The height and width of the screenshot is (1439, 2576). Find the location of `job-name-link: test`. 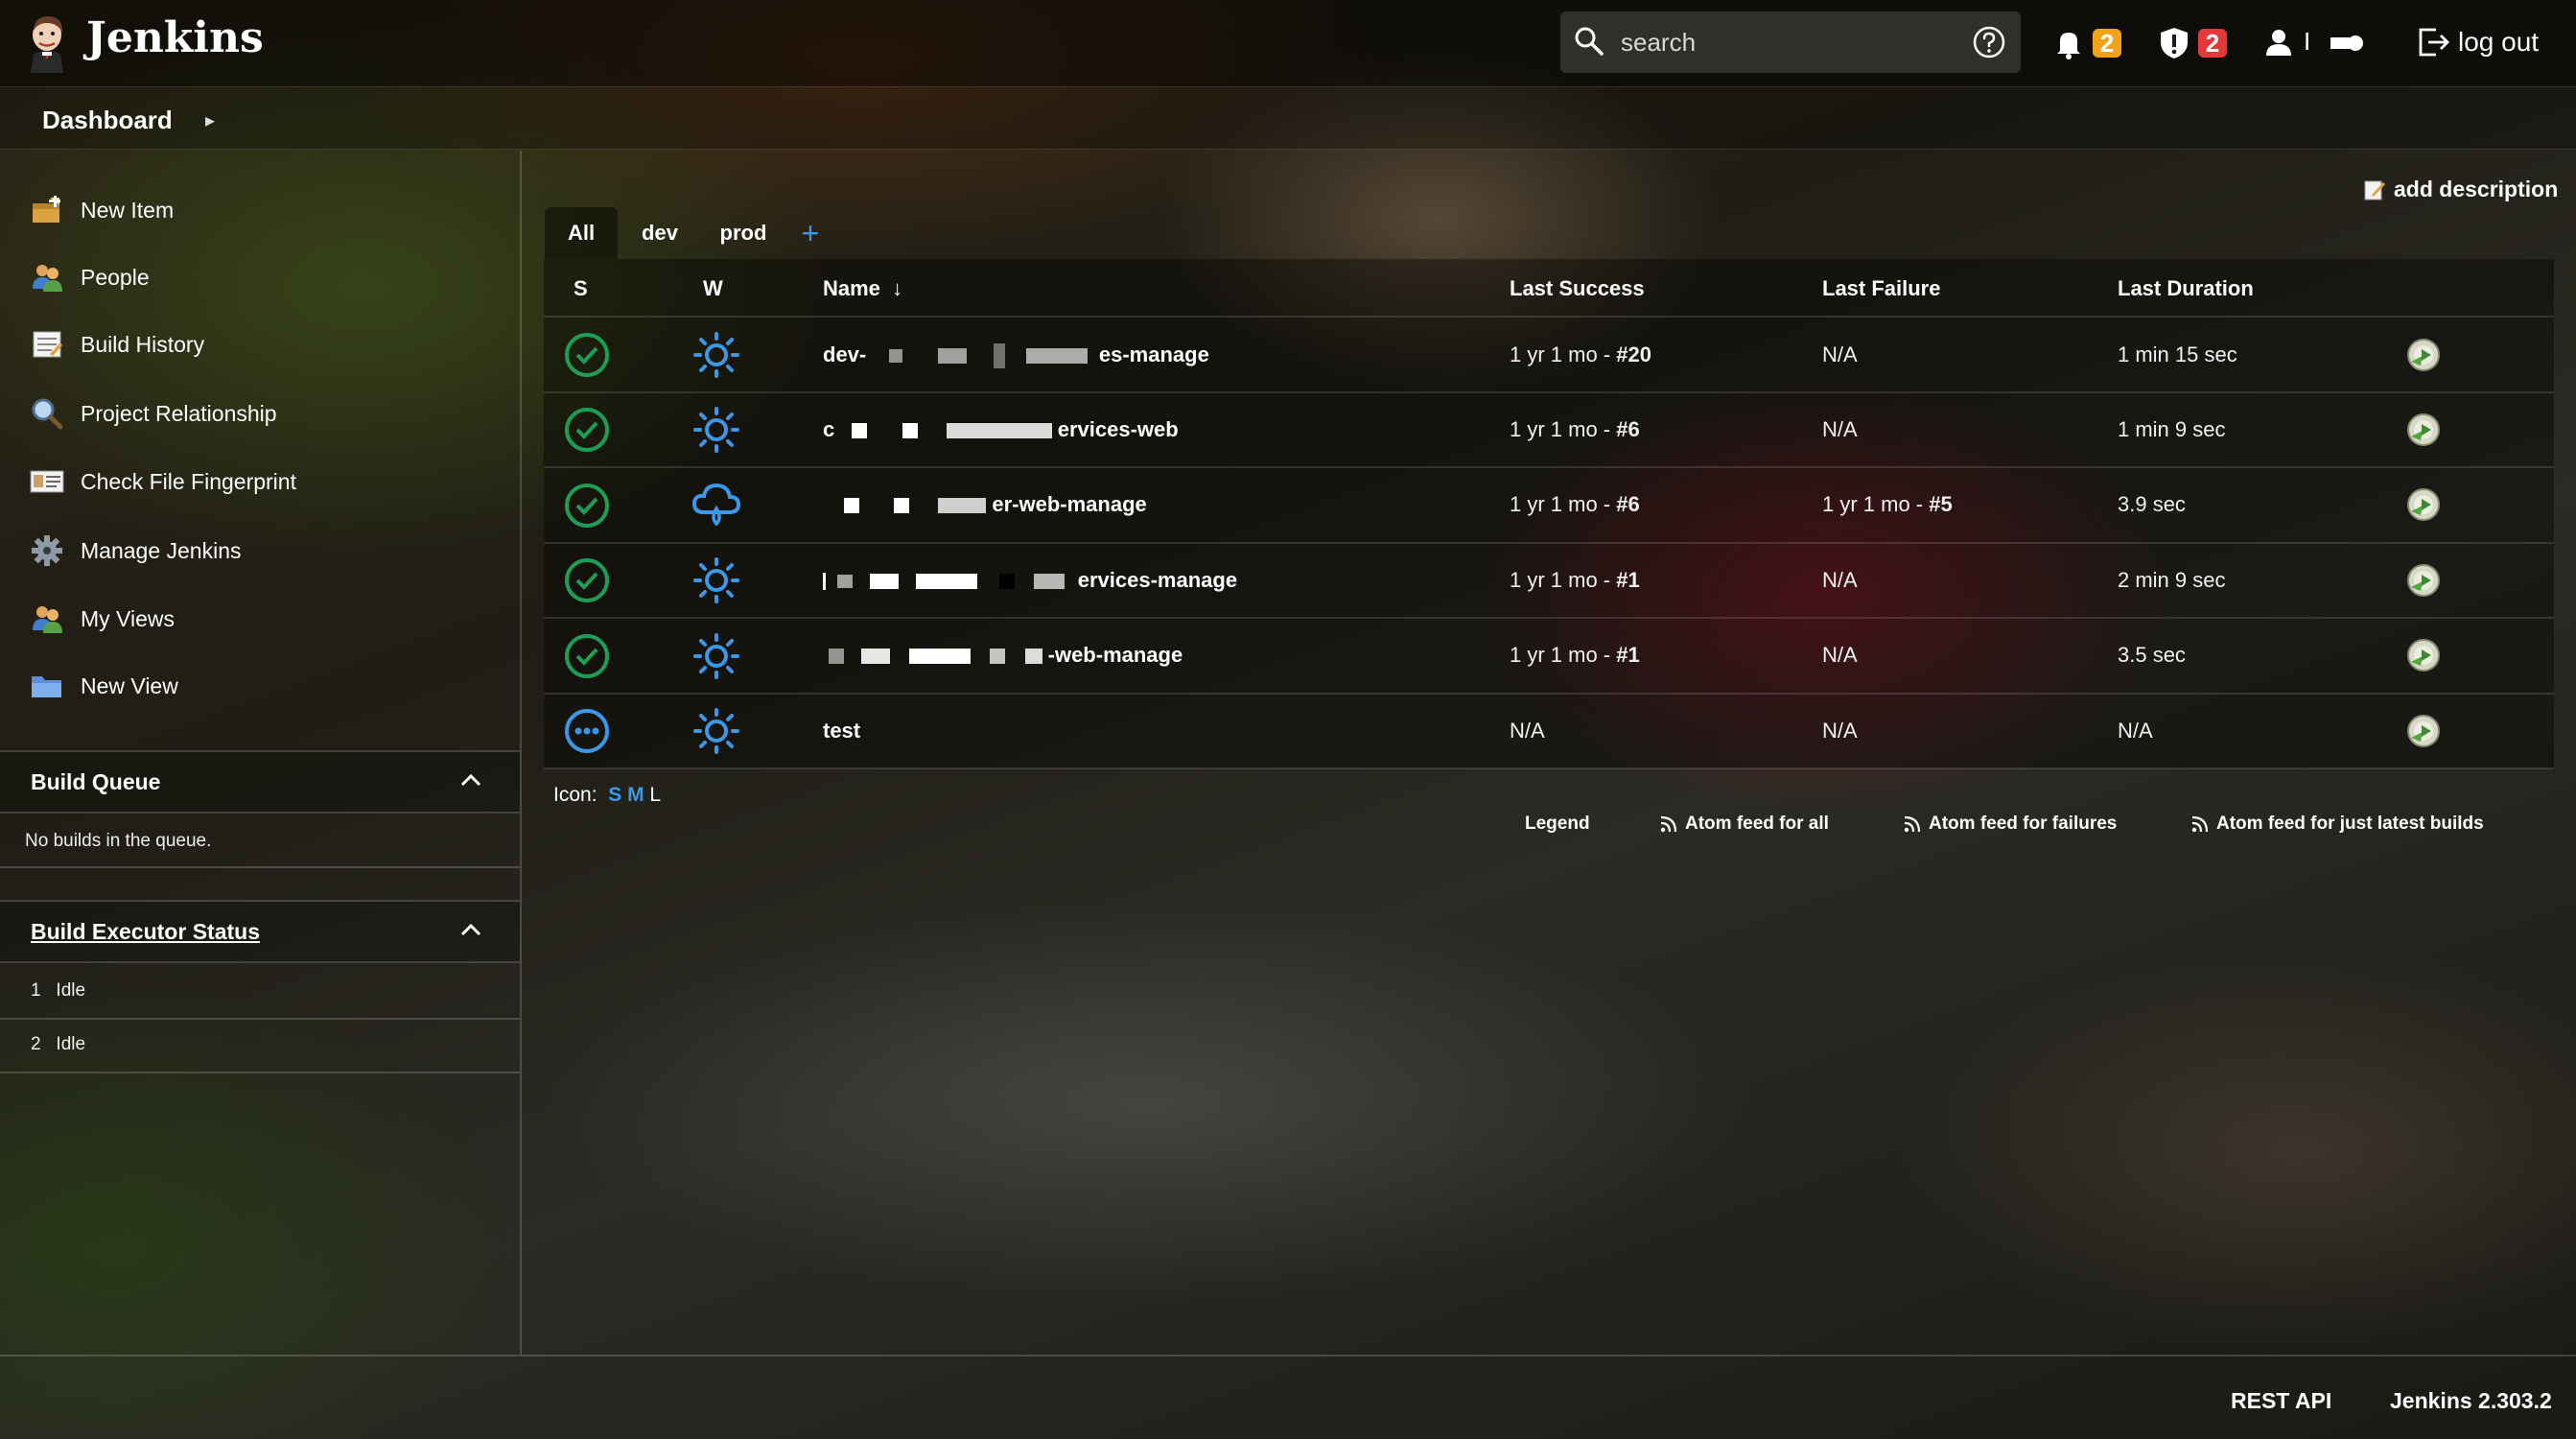

job-name-link: test is located at coordinates (841, 731).